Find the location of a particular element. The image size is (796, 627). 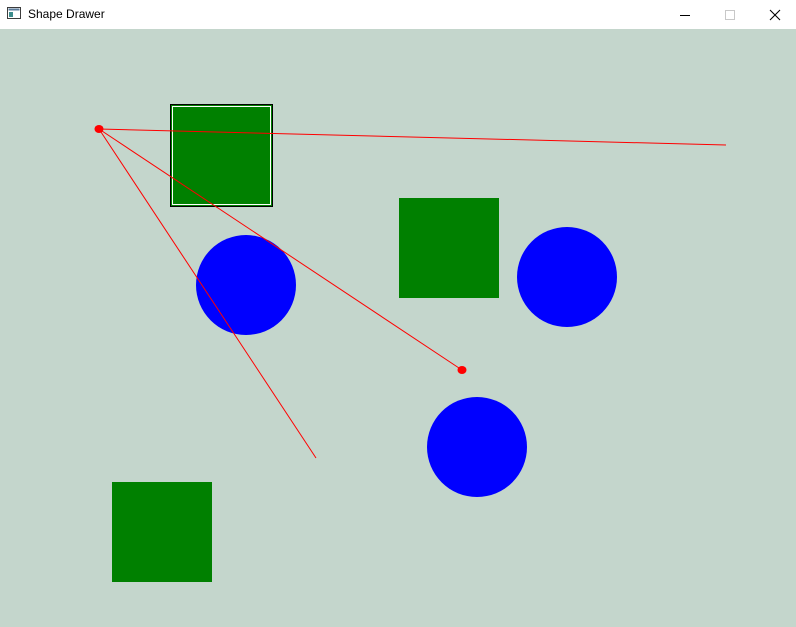

app-window-icon is located at coordinates (14, 13).